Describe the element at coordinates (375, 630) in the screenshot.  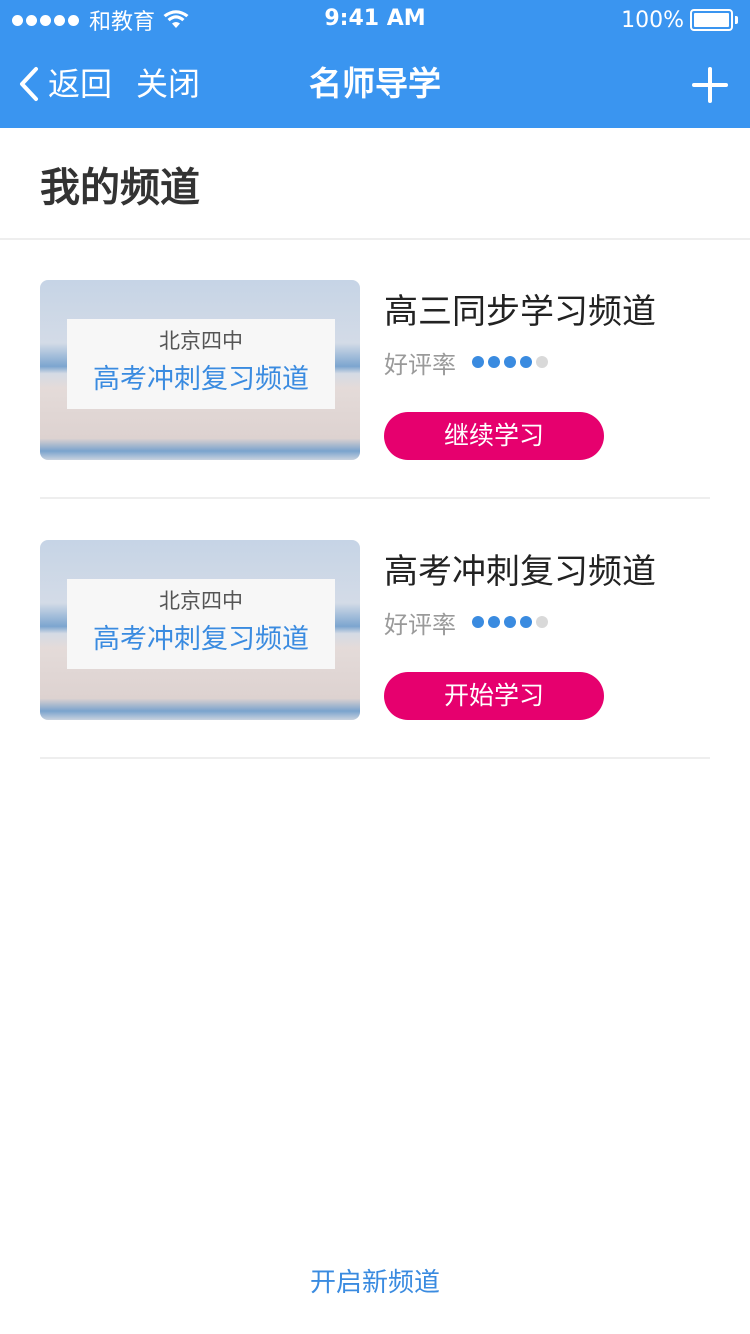
I see `channel-item: 北京四中 高考冲刺复习频道 高考冲刺复习频道 好评率 开始学习` at that location.